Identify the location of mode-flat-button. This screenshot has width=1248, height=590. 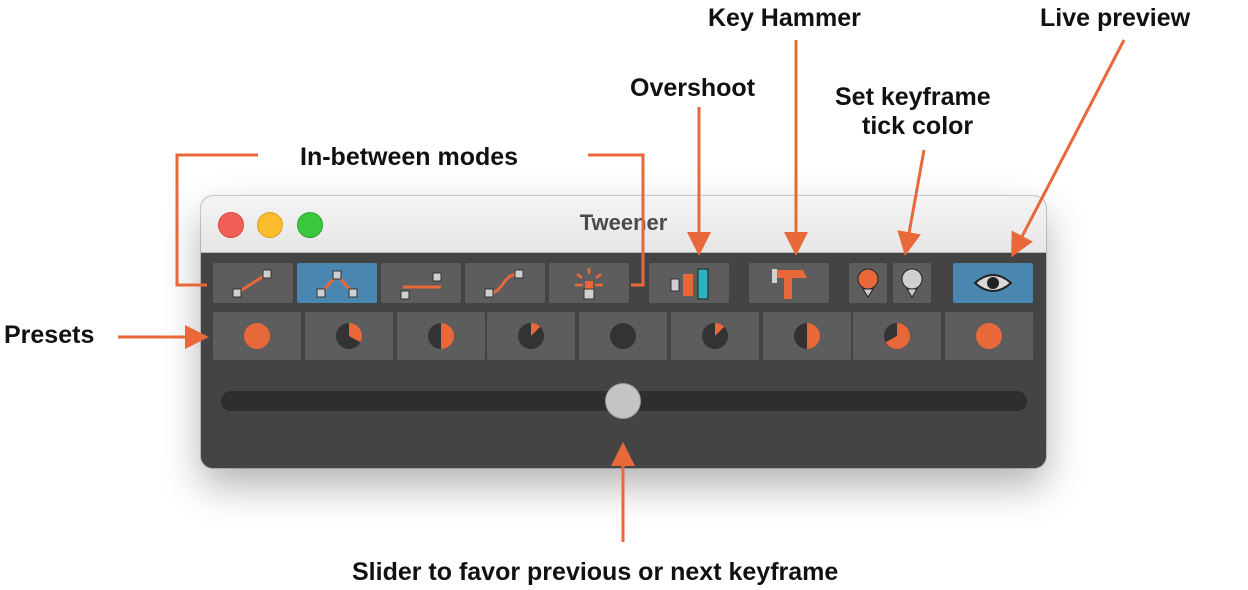
(589, 283).